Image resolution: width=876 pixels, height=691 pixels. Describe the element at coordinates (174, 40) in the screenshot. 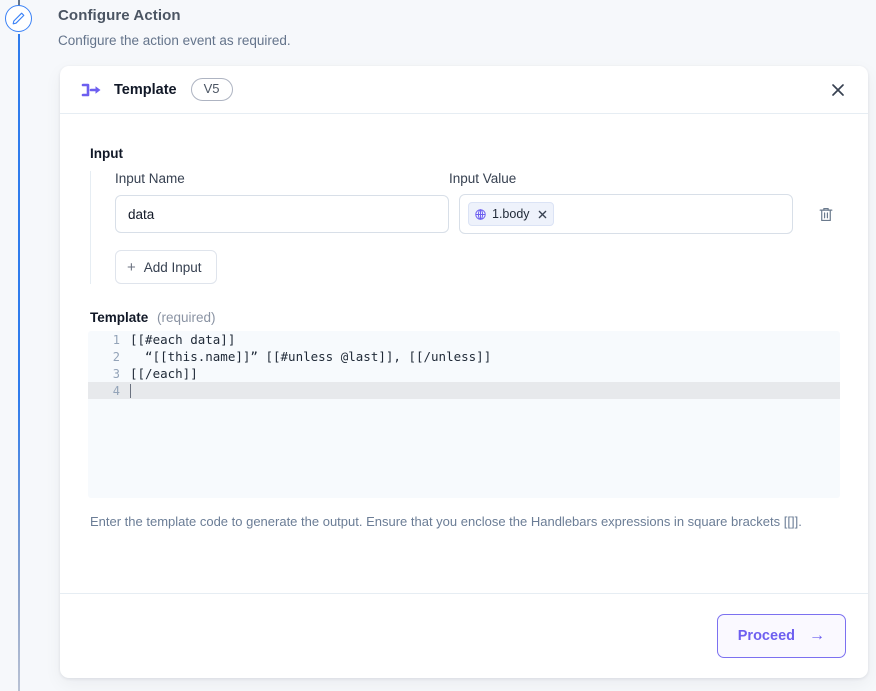

I see `page-subtitle: Configure the action event as required.` at that location.